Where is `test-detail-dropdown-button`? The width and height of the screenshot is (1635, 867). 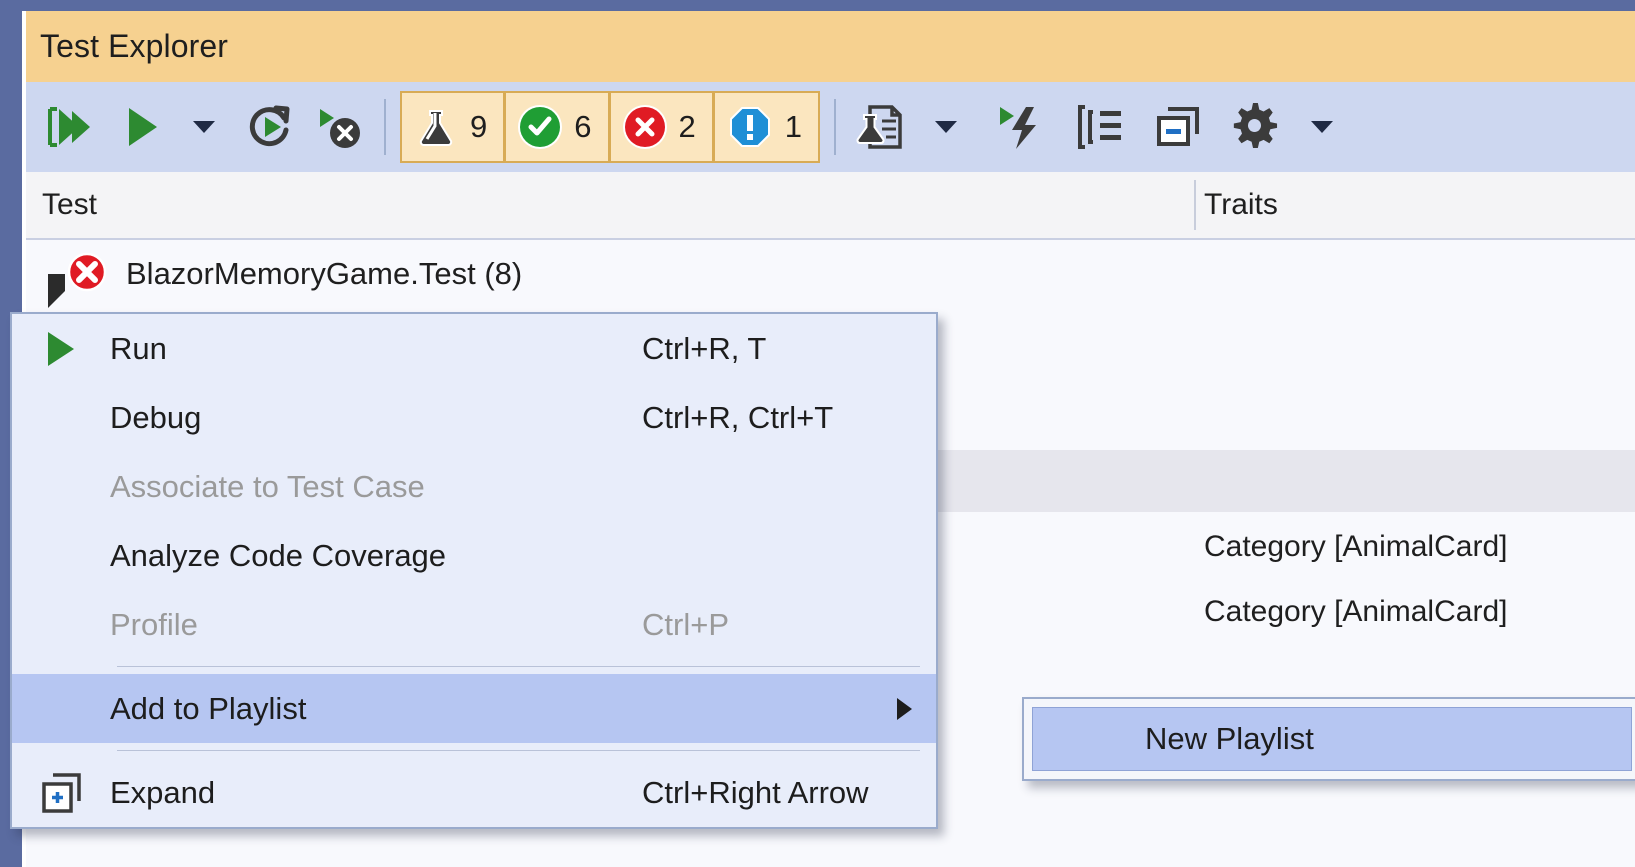 test-detail-dropdown-button is located at coordinates (946, 127).